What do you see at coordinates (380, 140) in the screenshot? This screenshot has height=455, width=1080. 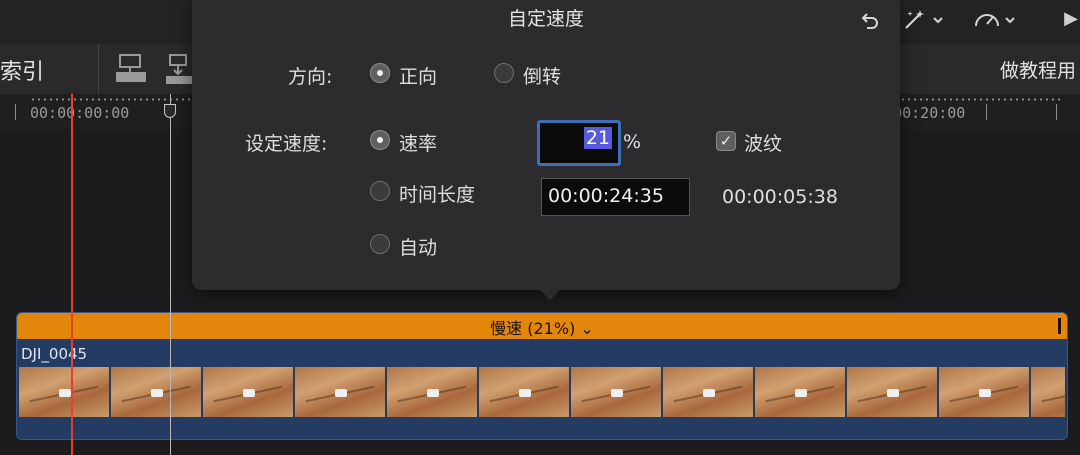 I see `rate-radio` at bounding box center [380, 140].